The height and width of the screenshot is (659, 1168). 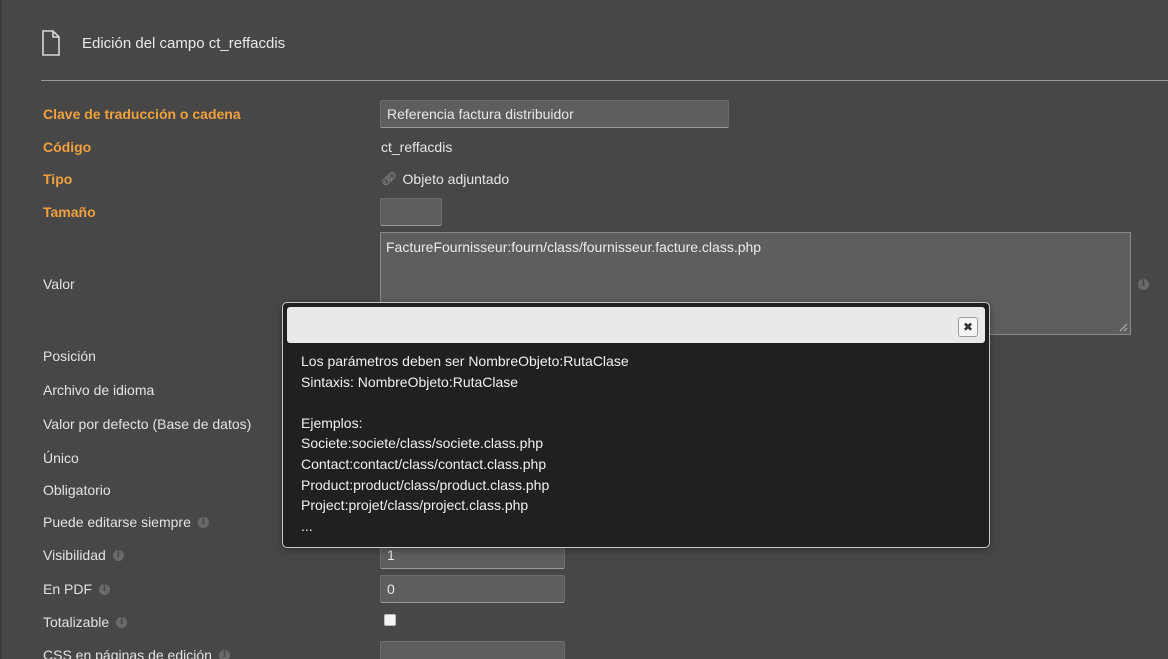 What do you see at coordinates (472, 650) in the screenshot?
I see `css-input` at bounding box center [472, 650].